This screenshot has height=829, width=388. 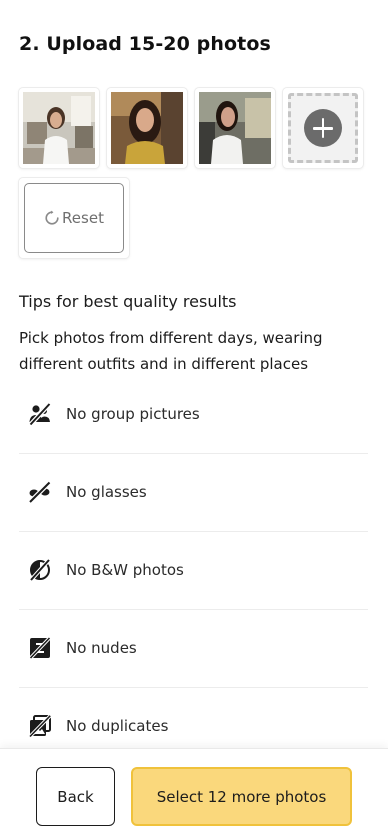 I want to click on refresh-icon, so click(x=52, y=218).